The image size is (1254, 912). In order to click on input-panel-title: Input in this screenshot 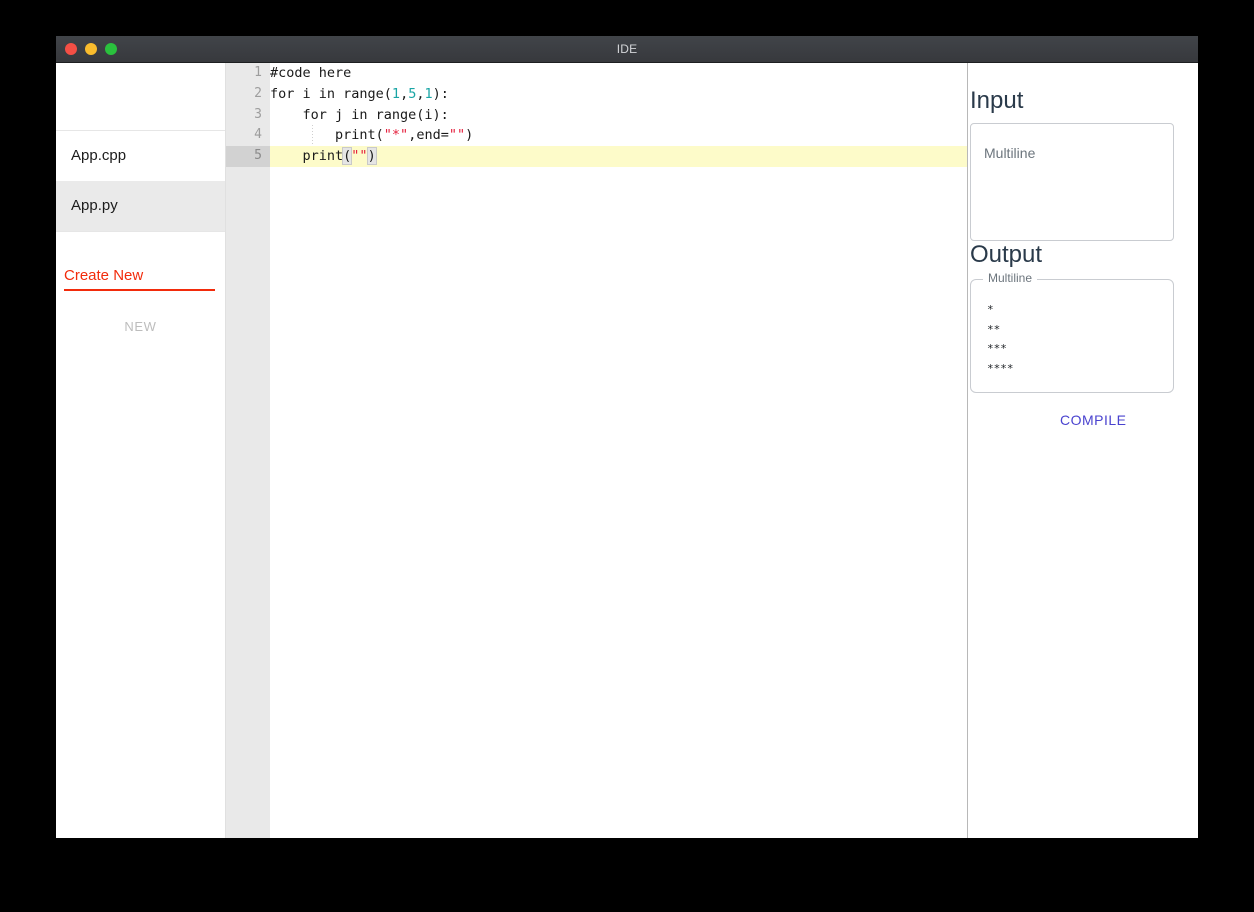, I will do `click(997, 100)`.